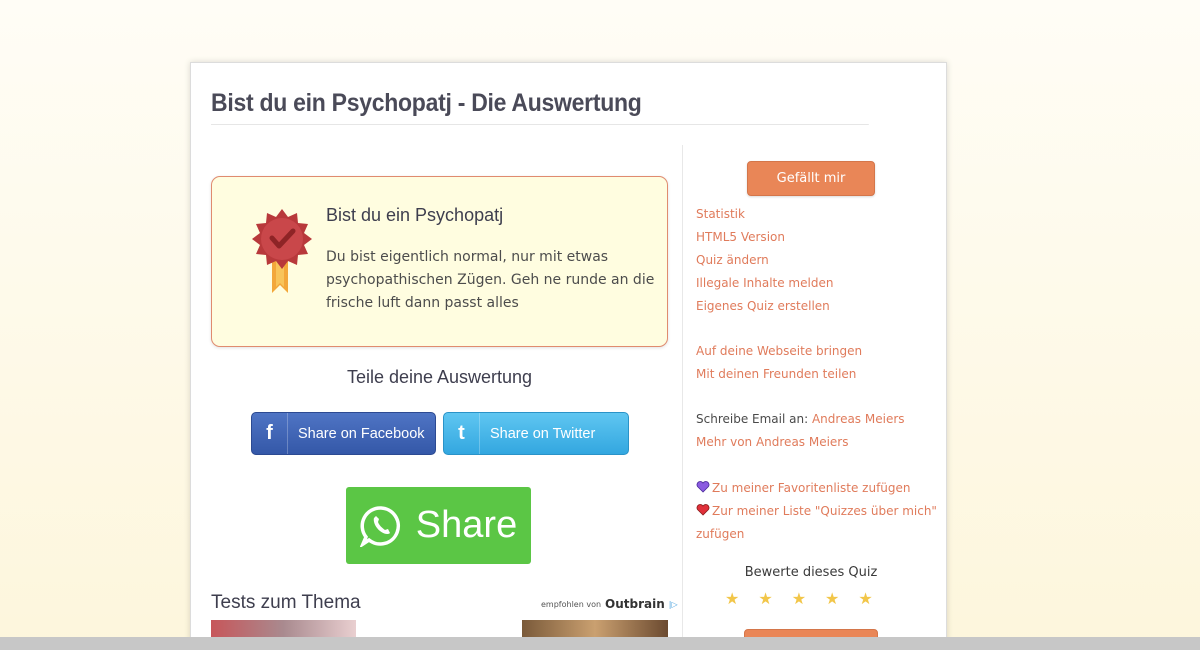 Image resolution: width=1200 pixels, height=650 pixels. What do you see at coordinates (720, 214) in the screenshot?
I see `statistics-link: Statistik` at bounding box center [720, 214].